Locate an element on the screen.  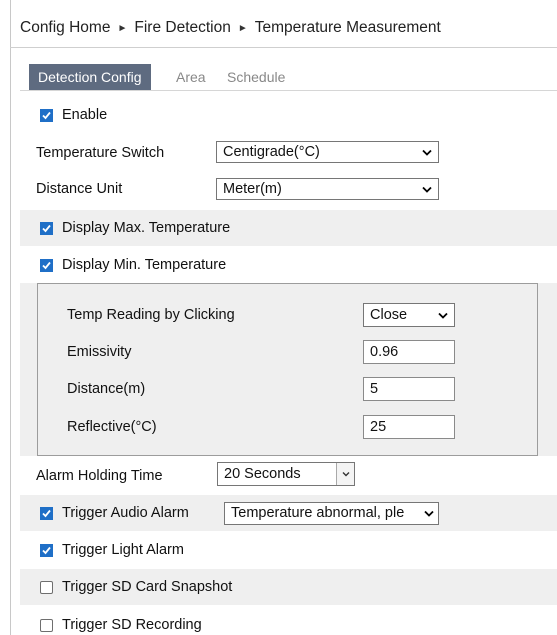
emissivity-label: Emissivity is located at coordinates (99, 352).